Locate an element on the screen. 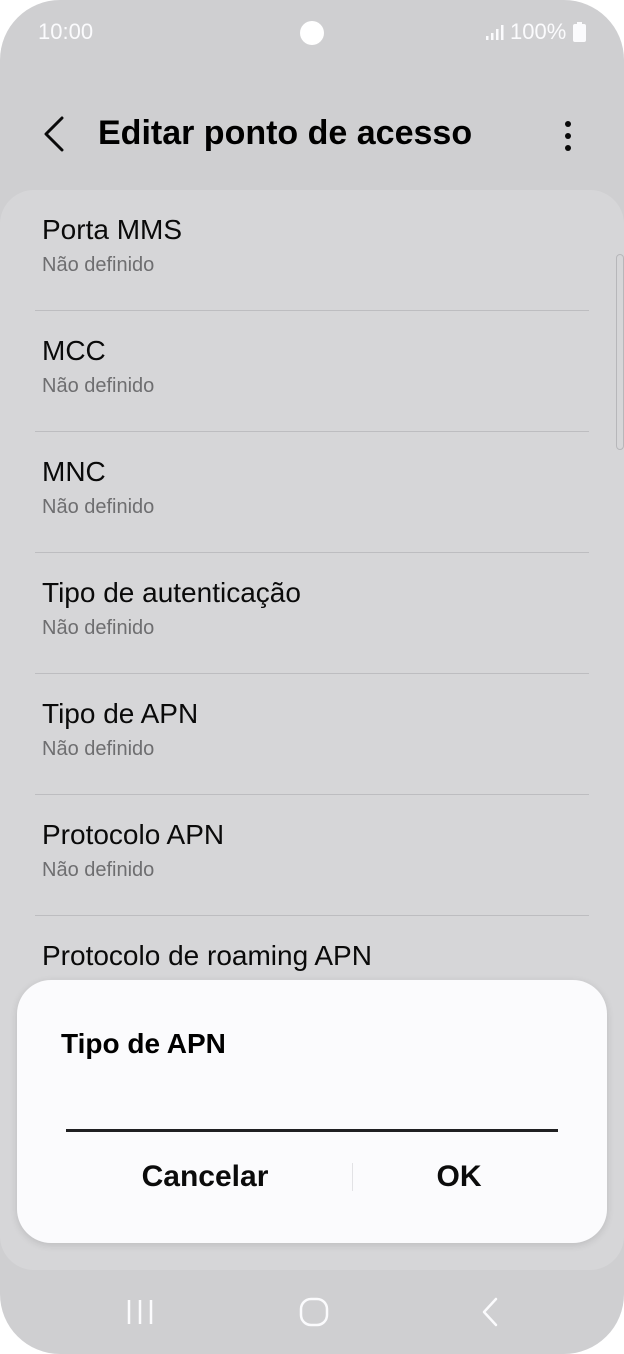  setting-title: Porta MMS is located at coordinates (112, 229).